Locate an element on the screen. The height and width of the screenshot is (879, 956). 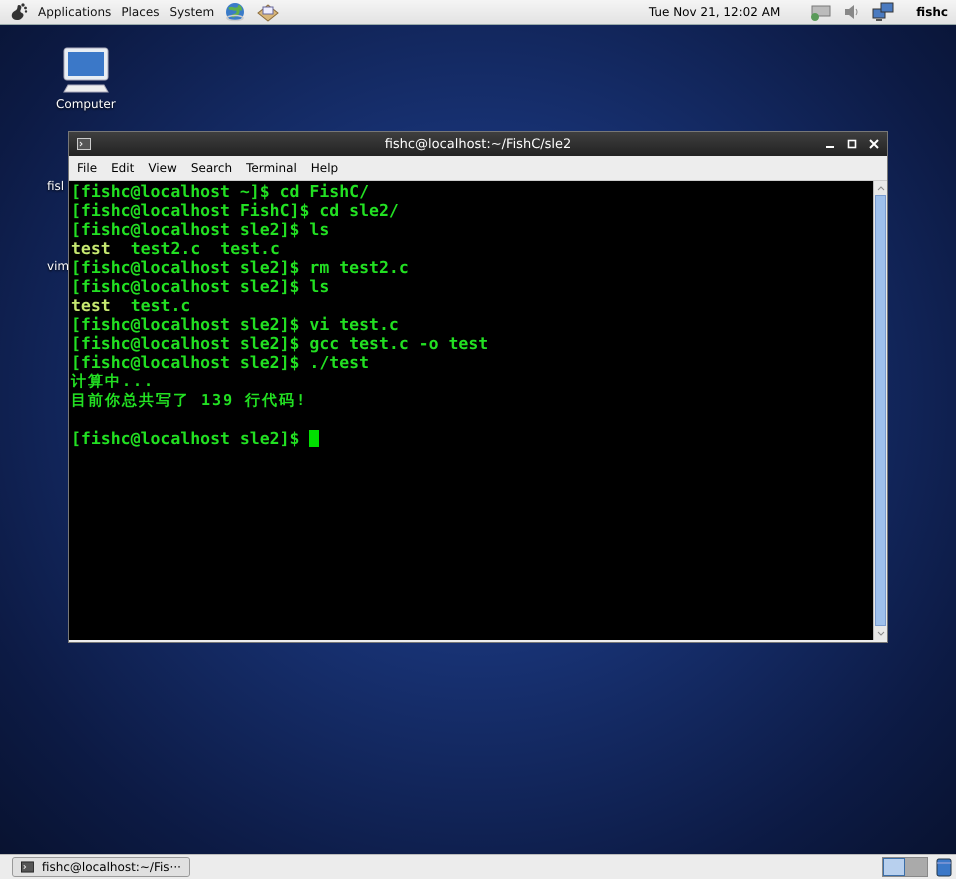
terminal-text: [fishc@localhost ~]$ cd FishC/ is located at coordinates (220, 191).